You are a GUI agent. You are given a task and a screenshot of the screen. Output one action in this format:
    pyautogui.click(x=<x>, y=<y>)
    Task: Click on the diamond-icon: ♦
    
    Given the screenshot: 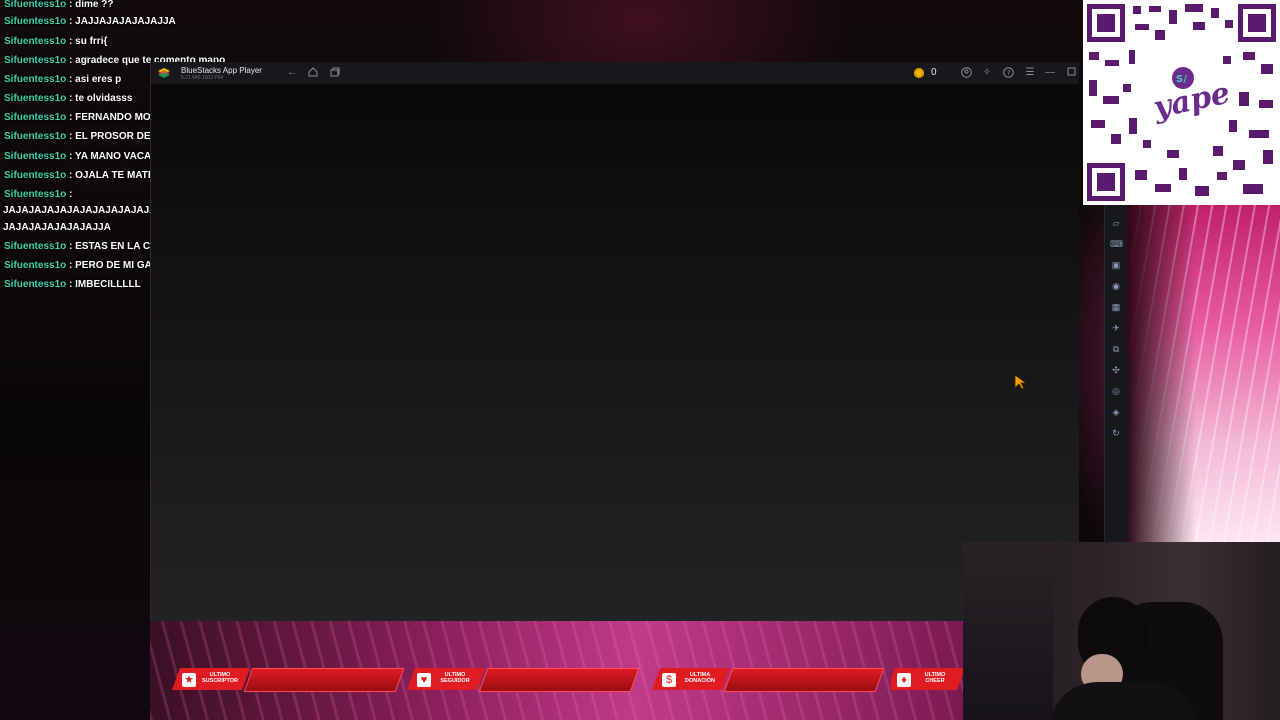 What is the action you would take?
    pyautogui.click(x=904, y=680)
    